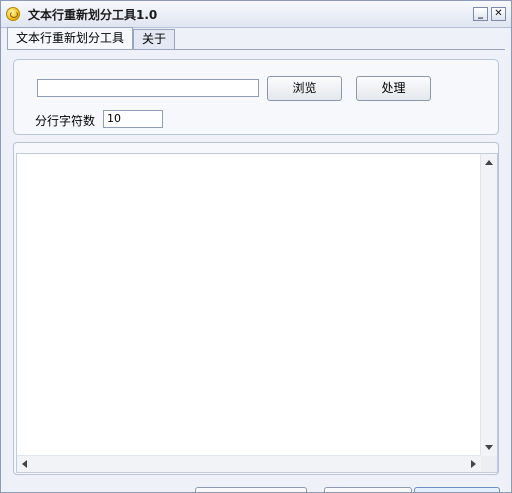 The width and height of the screenshot is (512, 493). I want to click on settings-group: 浏览 处理 分行字符数 10, so click(256, 97).